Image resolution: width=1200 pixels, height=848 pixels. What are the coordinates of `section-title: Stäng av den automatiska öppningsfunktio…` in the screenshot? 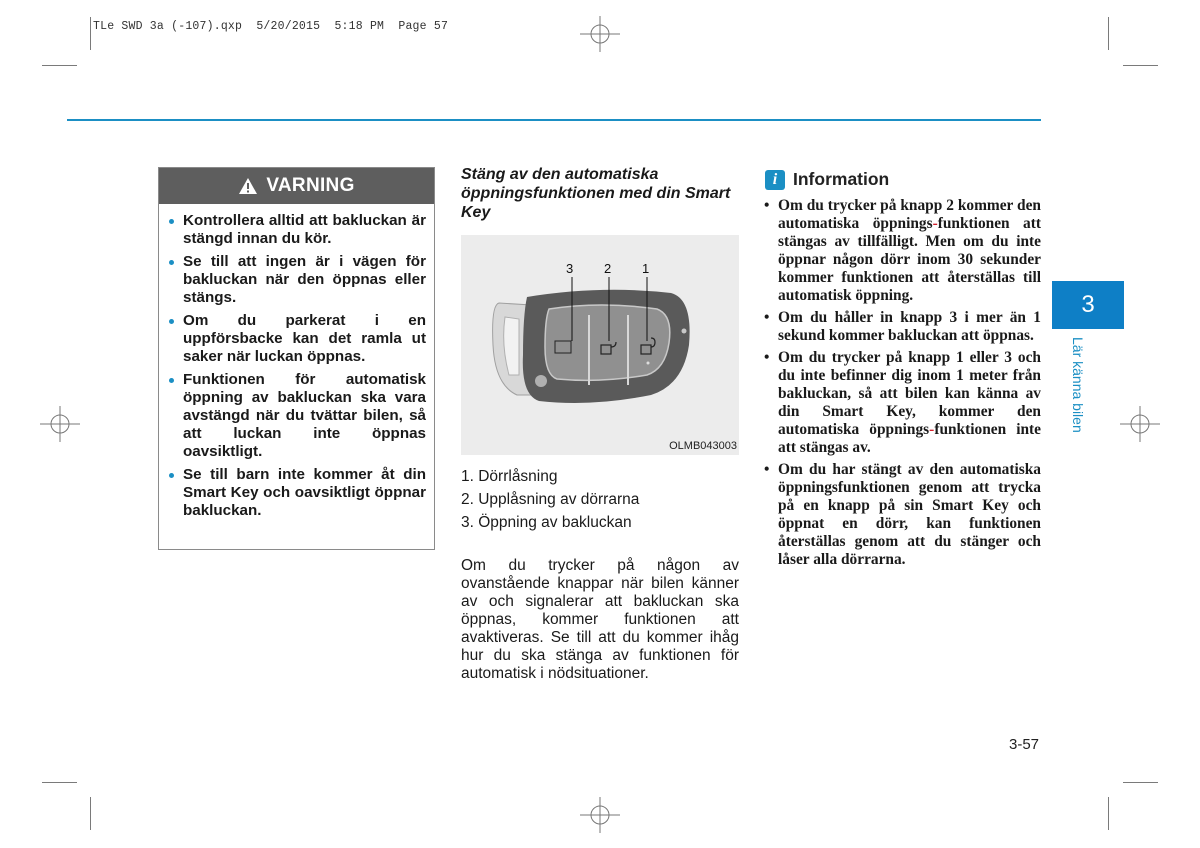 It's located at (596, 193).